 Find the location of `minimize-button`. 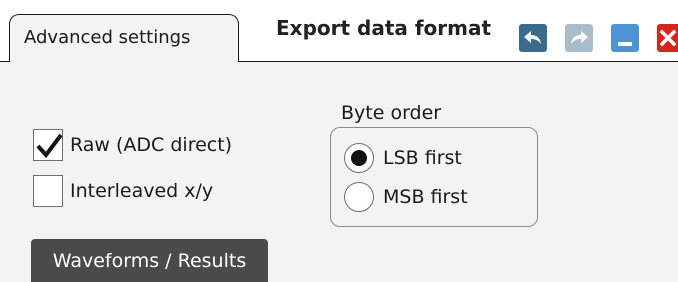

minimize-button is located at coordinates (625, 38).